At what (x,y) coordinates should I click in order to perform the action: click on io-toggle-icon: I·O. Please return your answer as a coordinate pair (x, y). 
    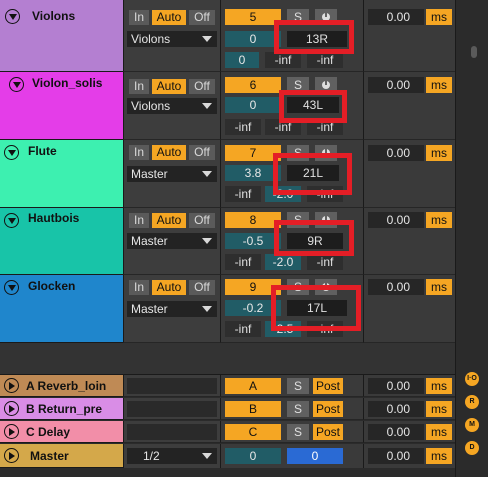
    Looking at the image, I should click on (472, 379).